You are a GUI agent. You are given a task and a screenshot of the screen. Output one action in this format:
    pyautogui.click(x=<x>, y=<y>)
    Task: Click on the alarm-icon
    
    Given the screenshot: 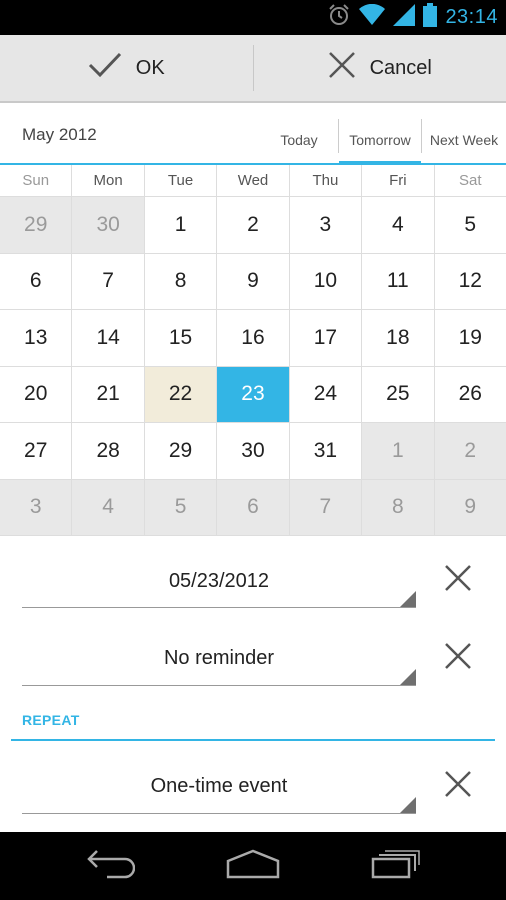 What is the action you would take?
    pyautogui.click(x=339, y=17)
    